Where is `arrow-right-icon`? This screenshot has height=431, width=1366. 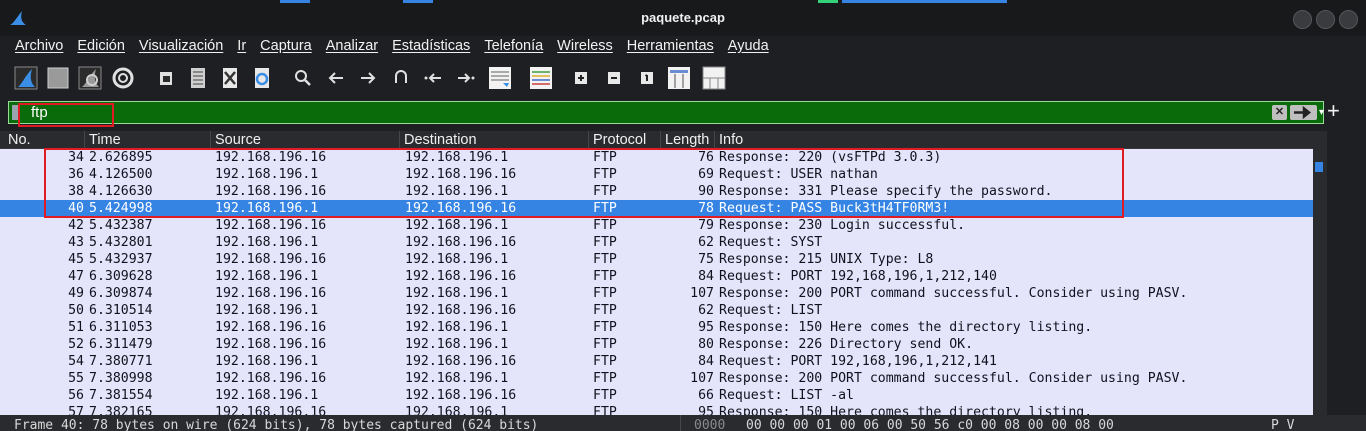 arrow-right-icon is located at coordinates (1303, 112).